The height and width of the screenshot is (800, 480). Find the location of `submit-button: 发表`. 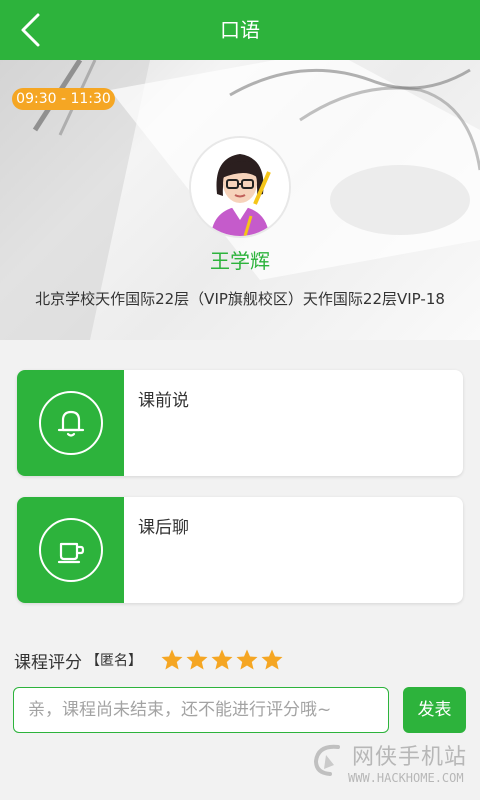

submit-button: 发表 is located at coordinates (434, 710).